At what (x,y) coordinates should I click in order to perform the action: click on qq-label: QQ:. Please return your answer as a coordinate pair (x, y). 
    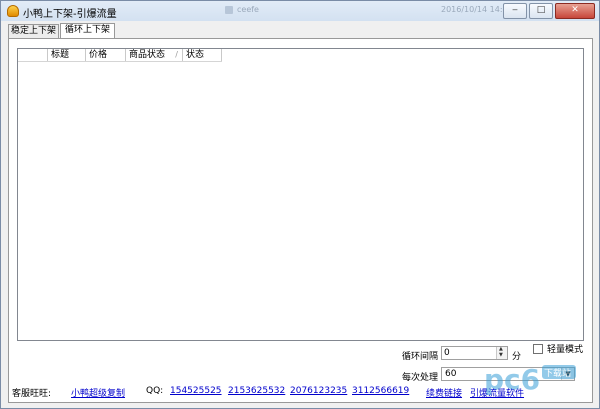
    Looking at the image, I should click on (155, 391).